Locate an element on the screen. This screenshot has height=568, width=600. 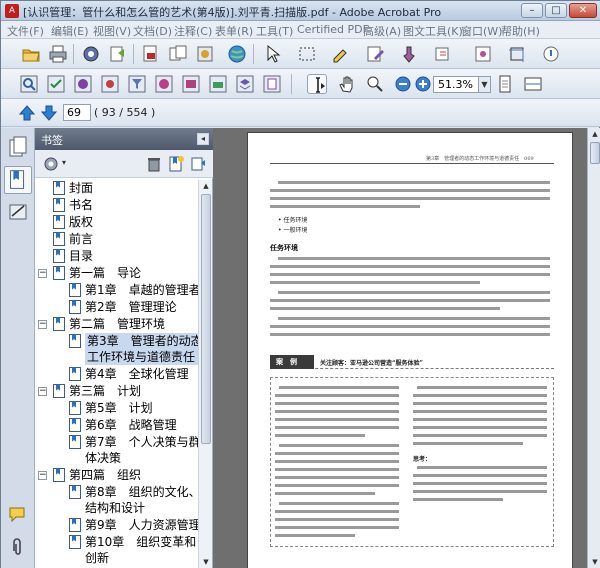
bookmarks-scrollbar: ▲ ▼ is located at coordinates (205, 374).